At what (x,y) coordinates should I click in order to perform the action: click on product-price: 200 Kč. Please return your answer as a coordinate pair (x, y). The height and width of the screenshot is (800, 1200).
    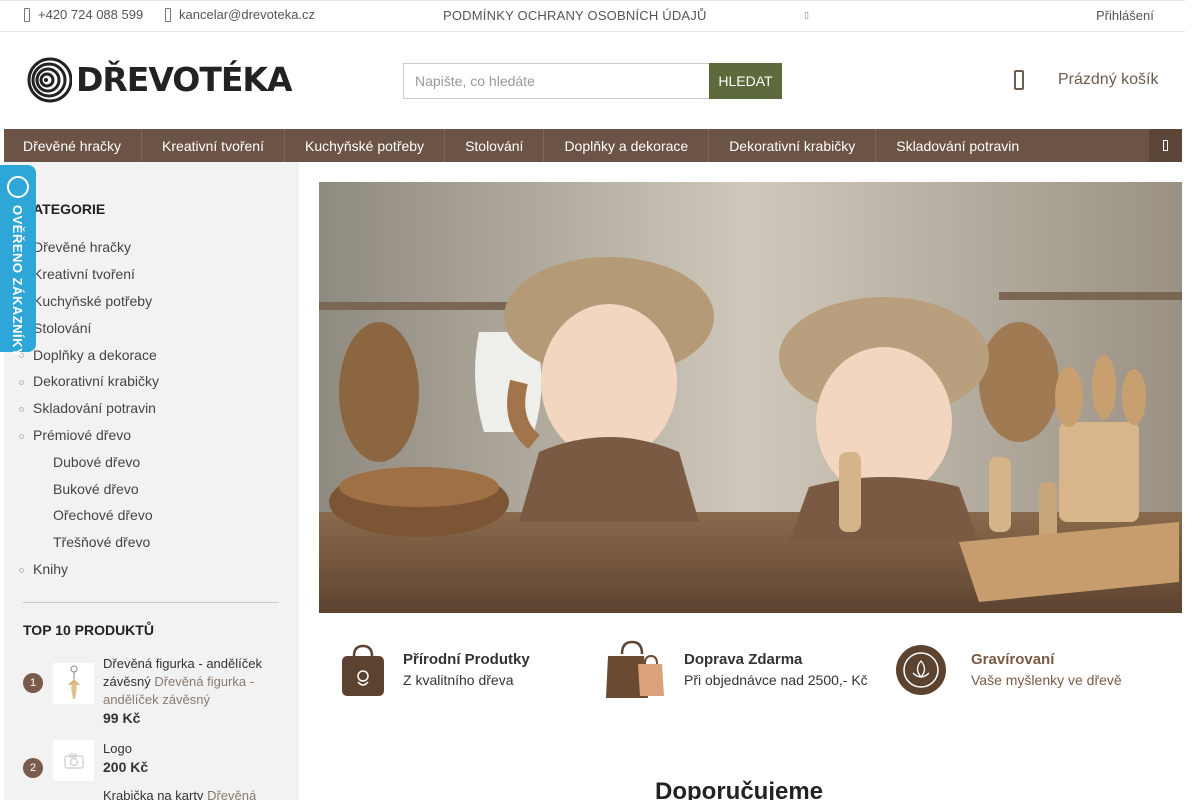
    Looking at the image, I should click on (126, 767).